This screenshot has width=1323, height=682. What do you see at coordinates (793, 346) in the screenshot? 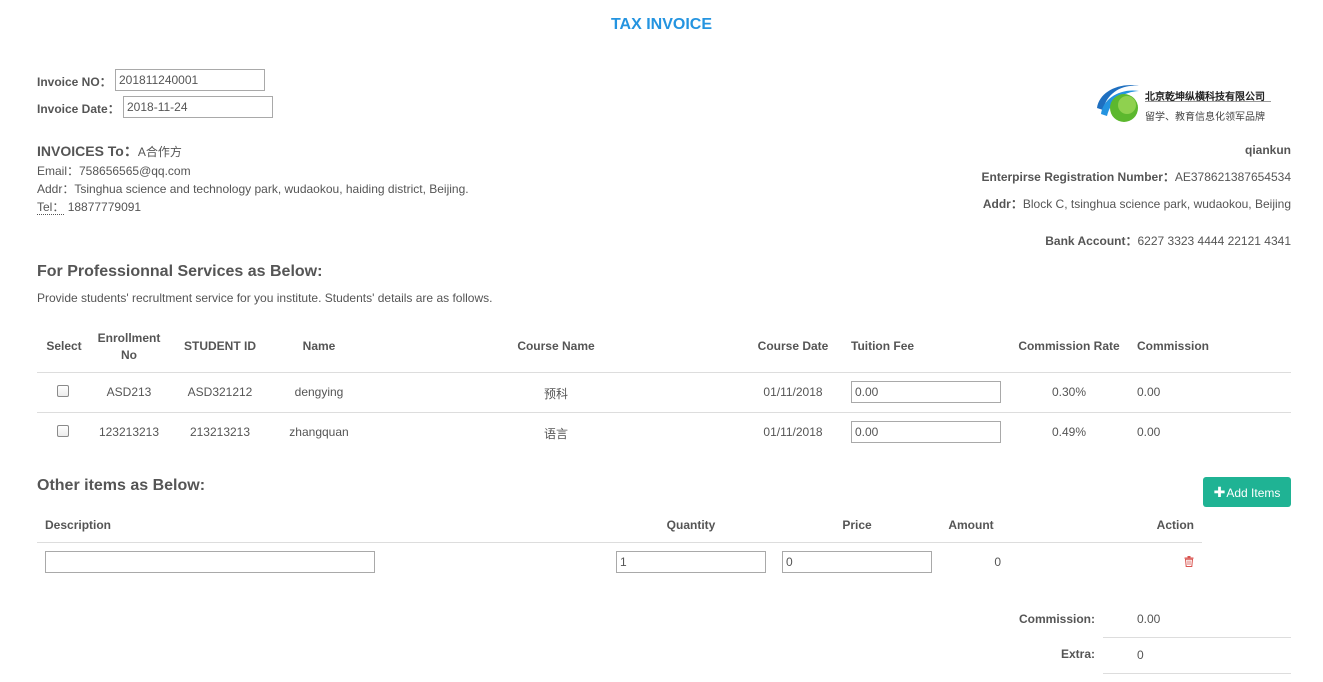
I see `col-course-date: Course Date` at bounding box center [793, 346].